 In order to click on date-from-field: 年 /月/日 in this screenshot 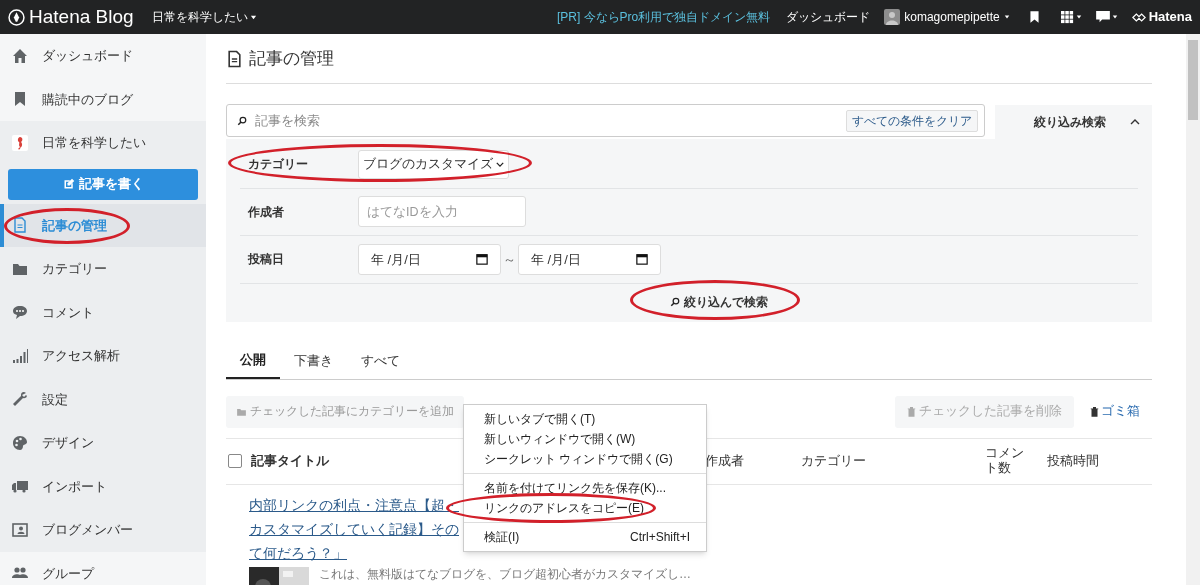, I will do `click(429, 259)`.